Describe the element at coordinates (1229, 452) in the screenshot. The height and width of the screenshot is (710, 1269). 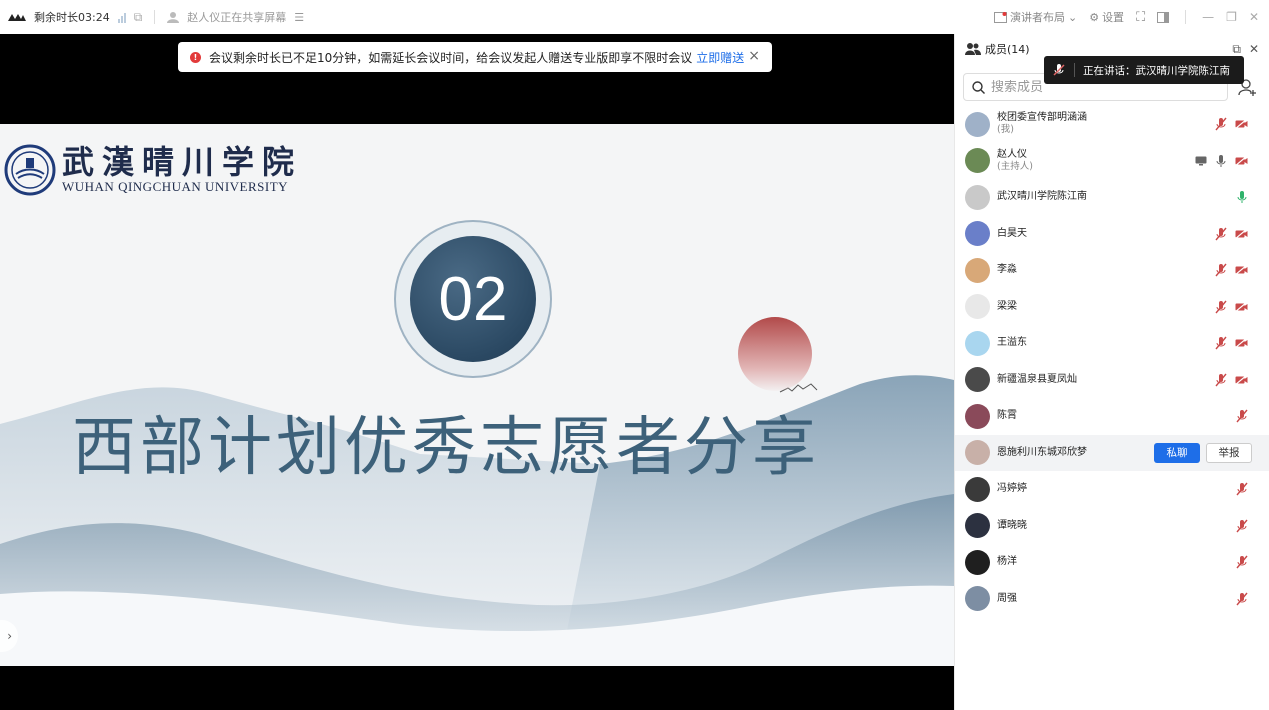
I see `report-button: 举报` at that location.